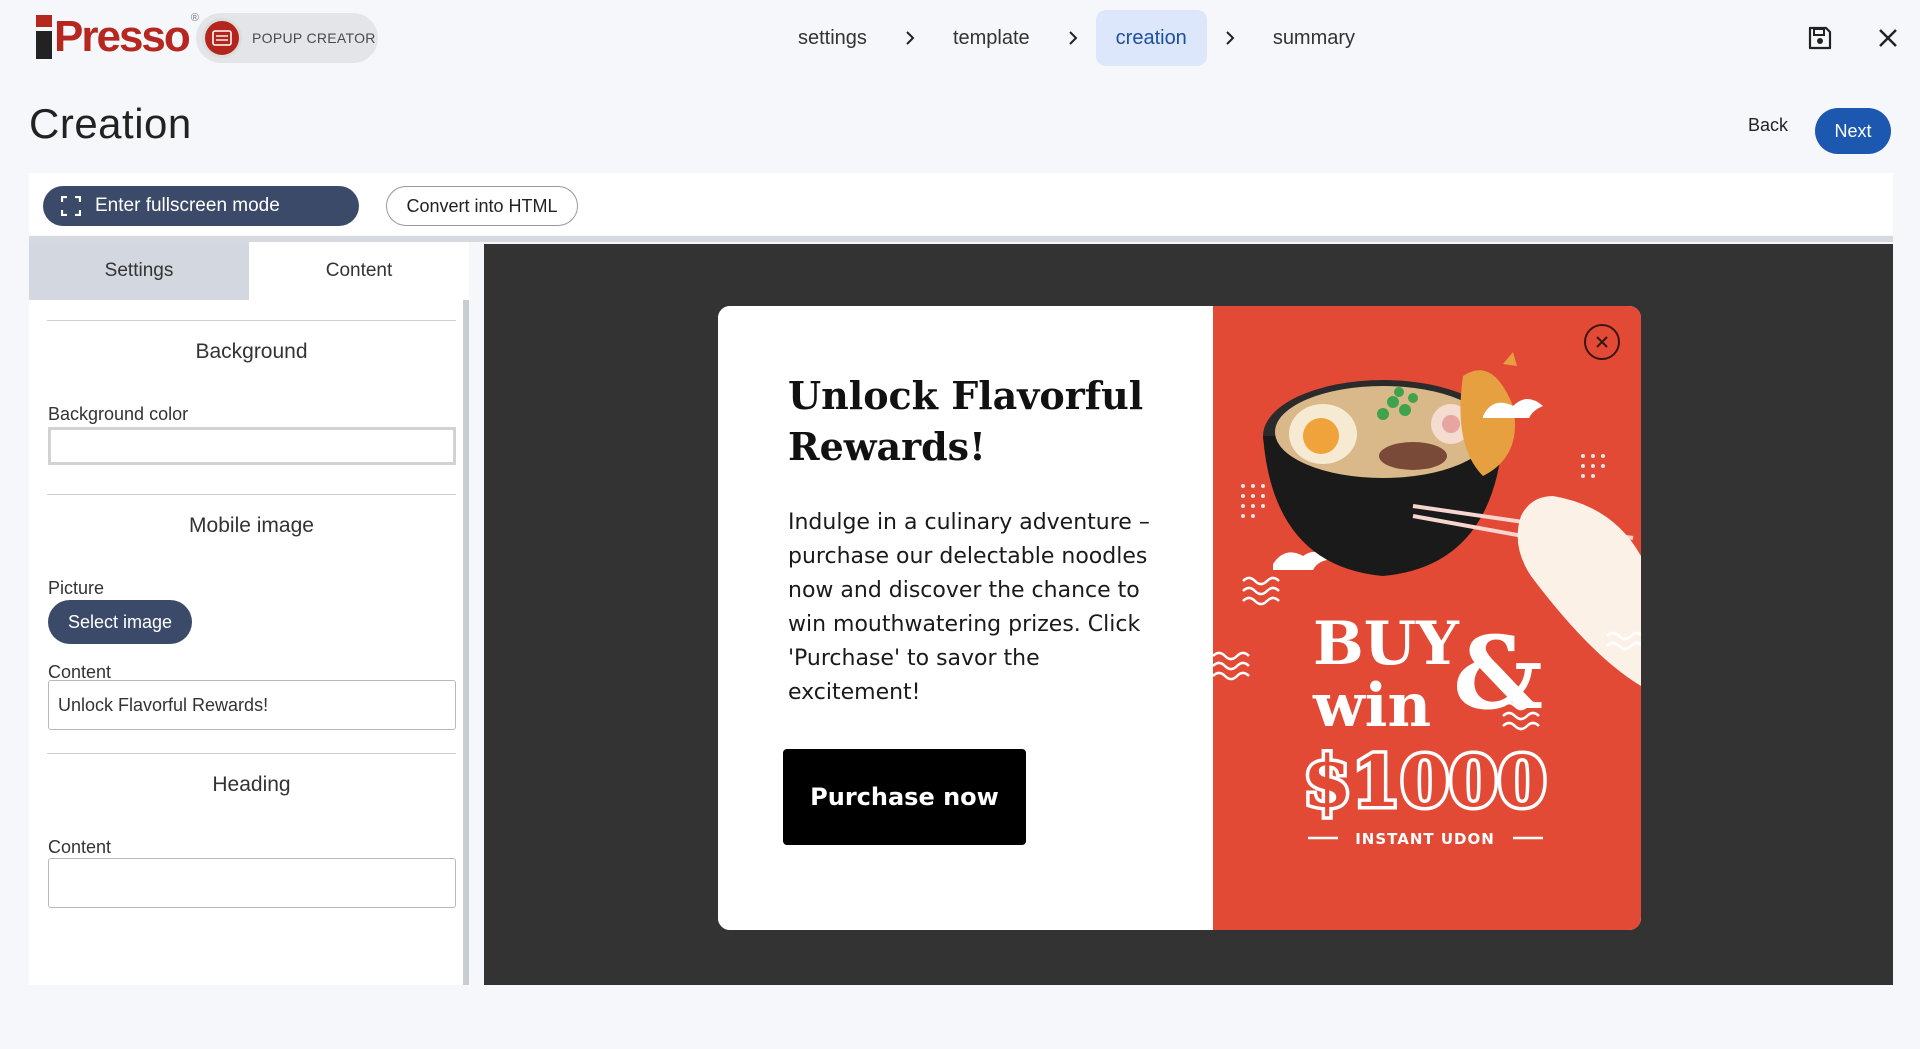 This screenshot has width=1920, height=1049. I want to click on ipresso-i-mark, so click(44, 37).